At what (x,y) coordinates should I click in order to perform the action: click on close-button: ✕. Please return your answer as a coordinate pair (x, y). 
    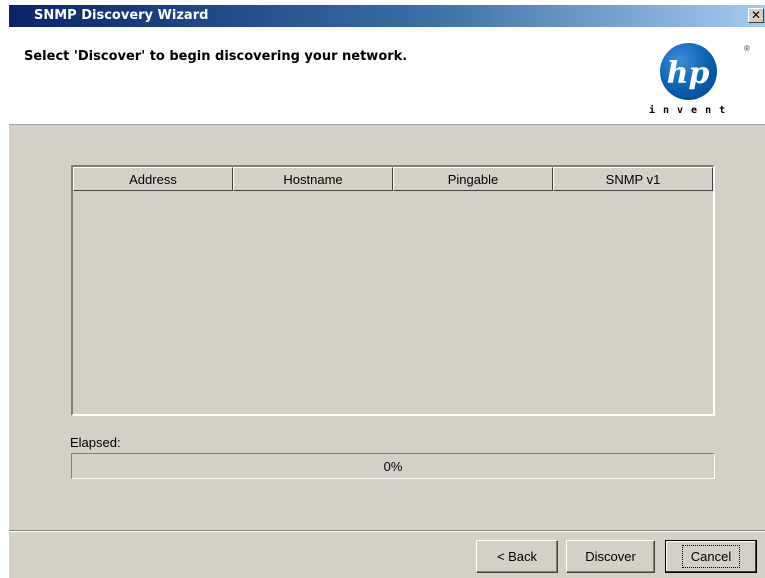
    Looking at the image, I should click on (756, 15).